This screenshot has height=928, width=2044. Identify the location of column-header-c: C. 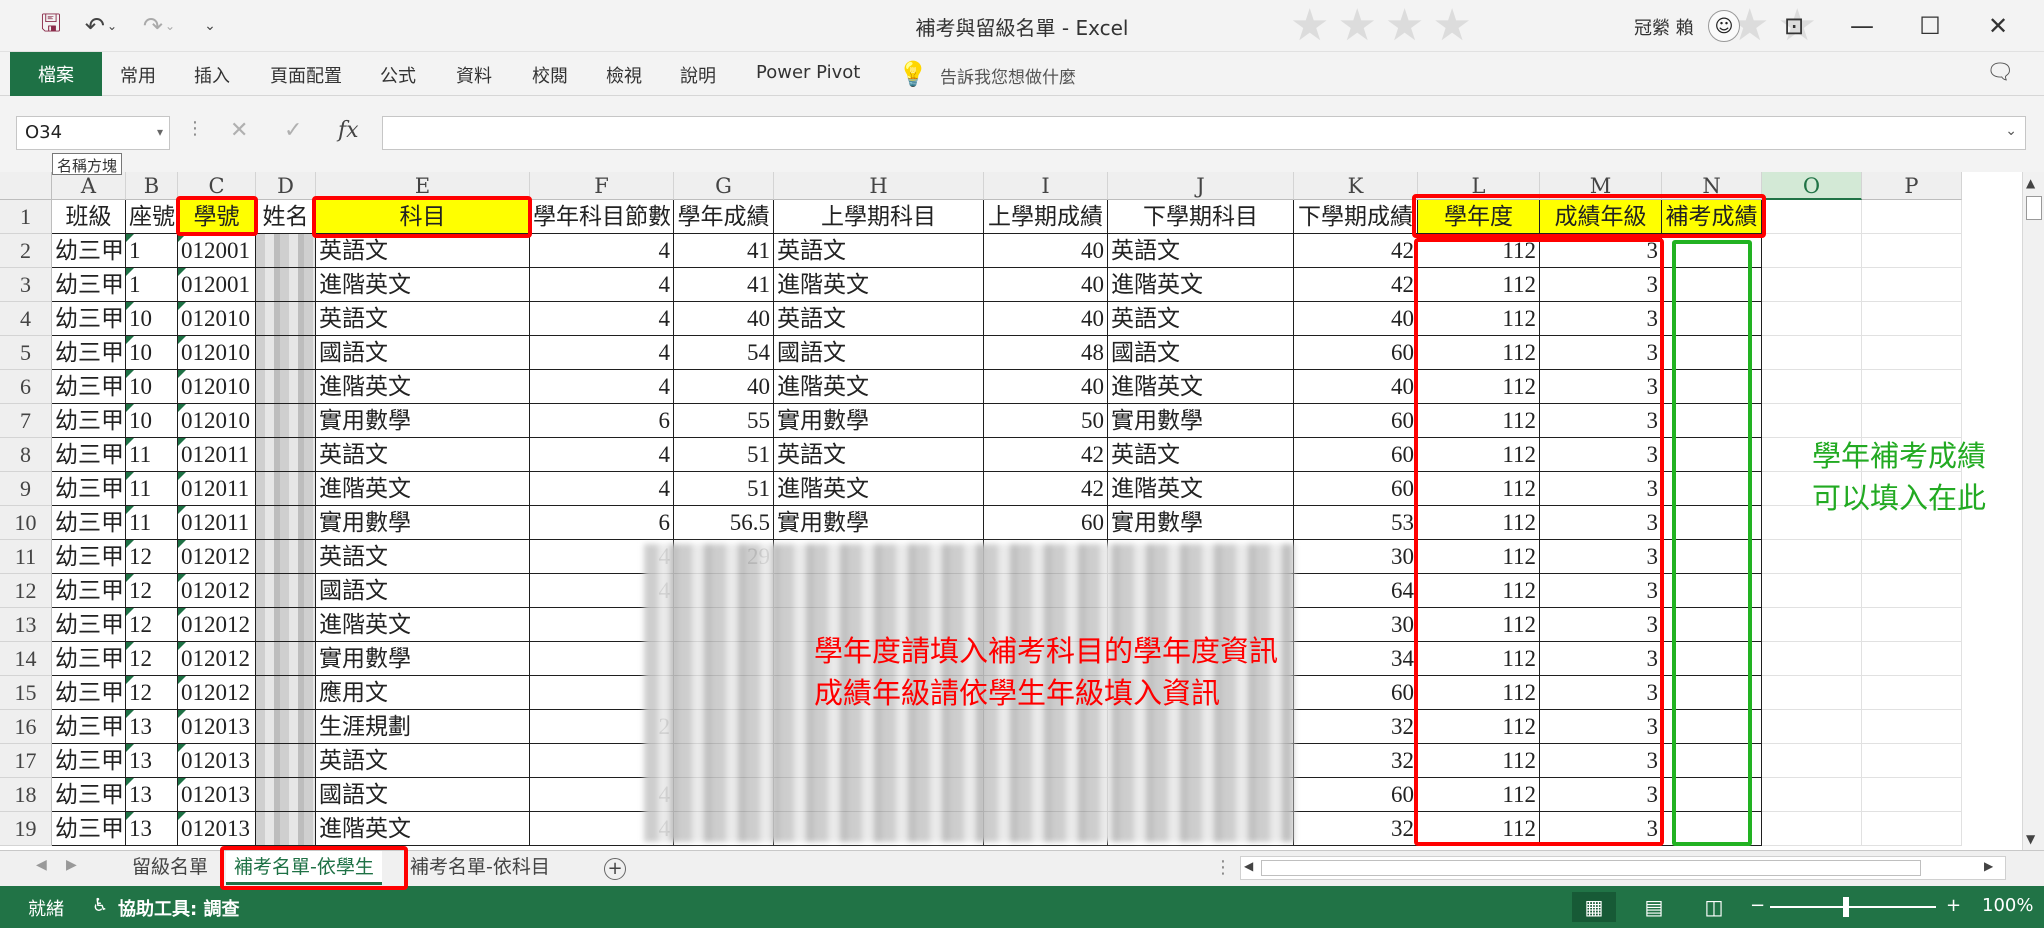
(217, 186).